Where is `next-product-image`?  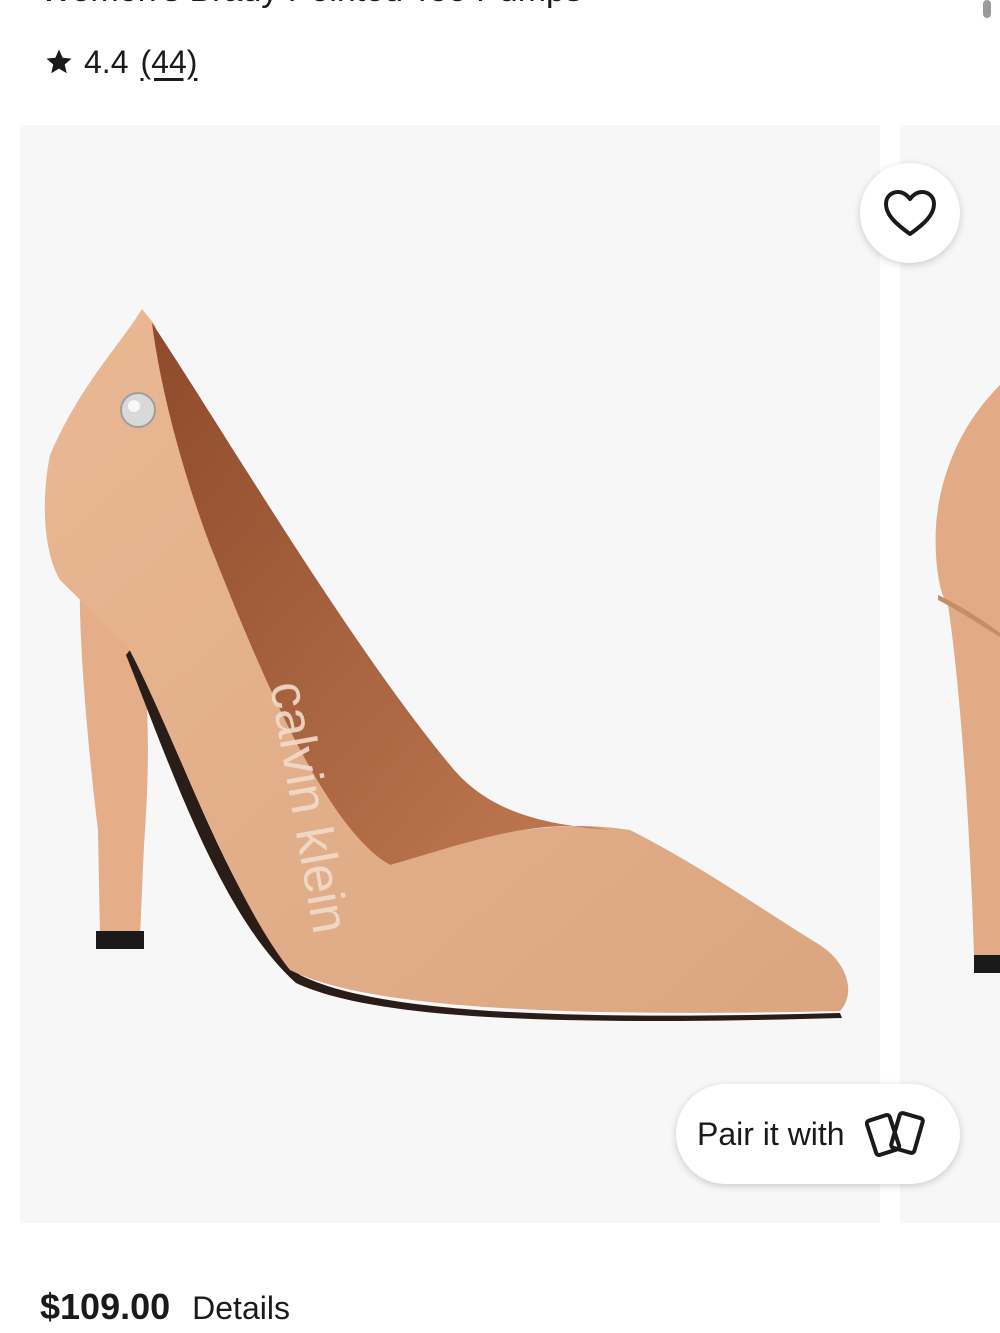 next-product-image is located at coordinates (950, 674).